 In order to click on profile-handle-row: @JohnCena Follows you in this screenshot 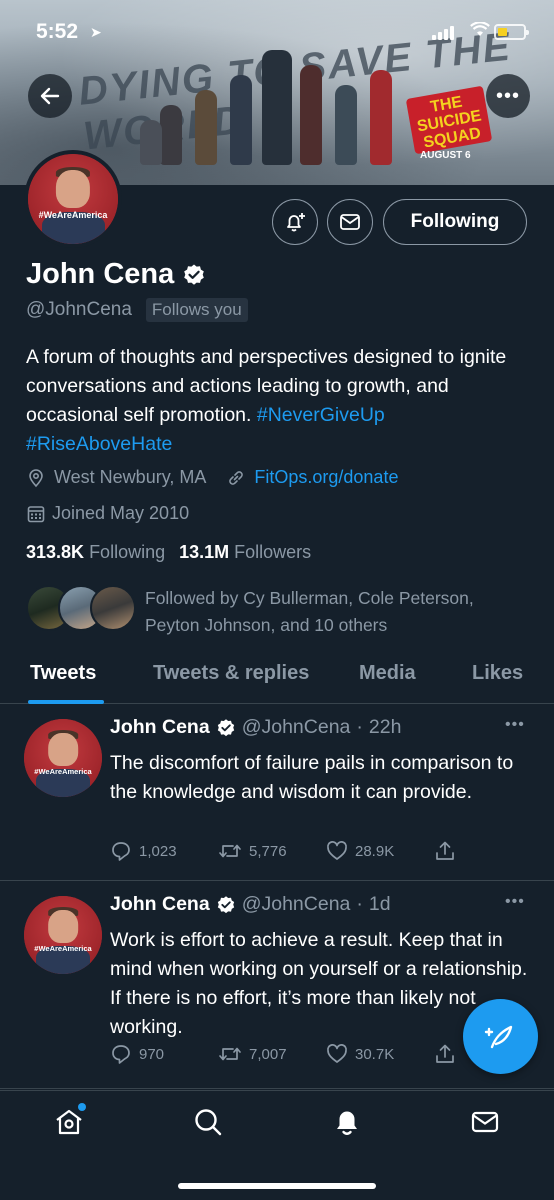, I will do `click(137, 310)`.